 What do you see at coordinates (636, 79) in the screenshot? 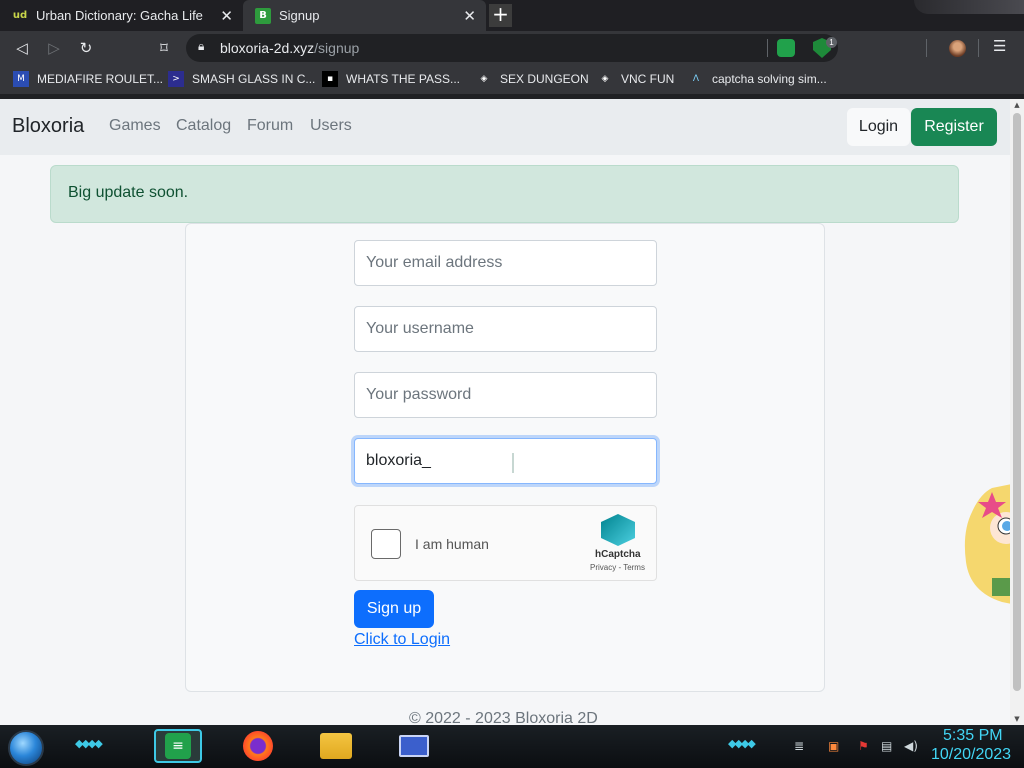
I see `bookmark-vnc-fun: ◈ VNC FUN` at bounding box center [636, 79].